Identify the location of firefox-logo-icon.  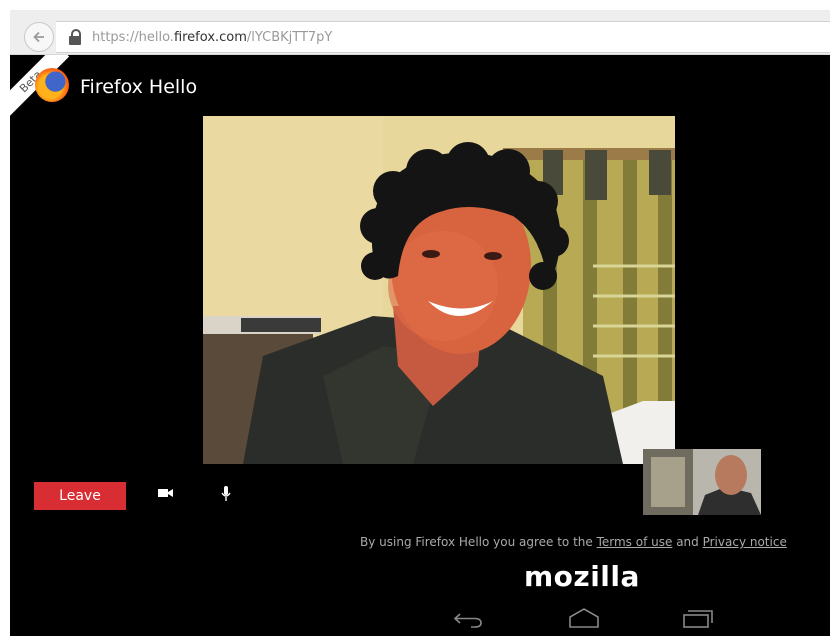
(52, 85).